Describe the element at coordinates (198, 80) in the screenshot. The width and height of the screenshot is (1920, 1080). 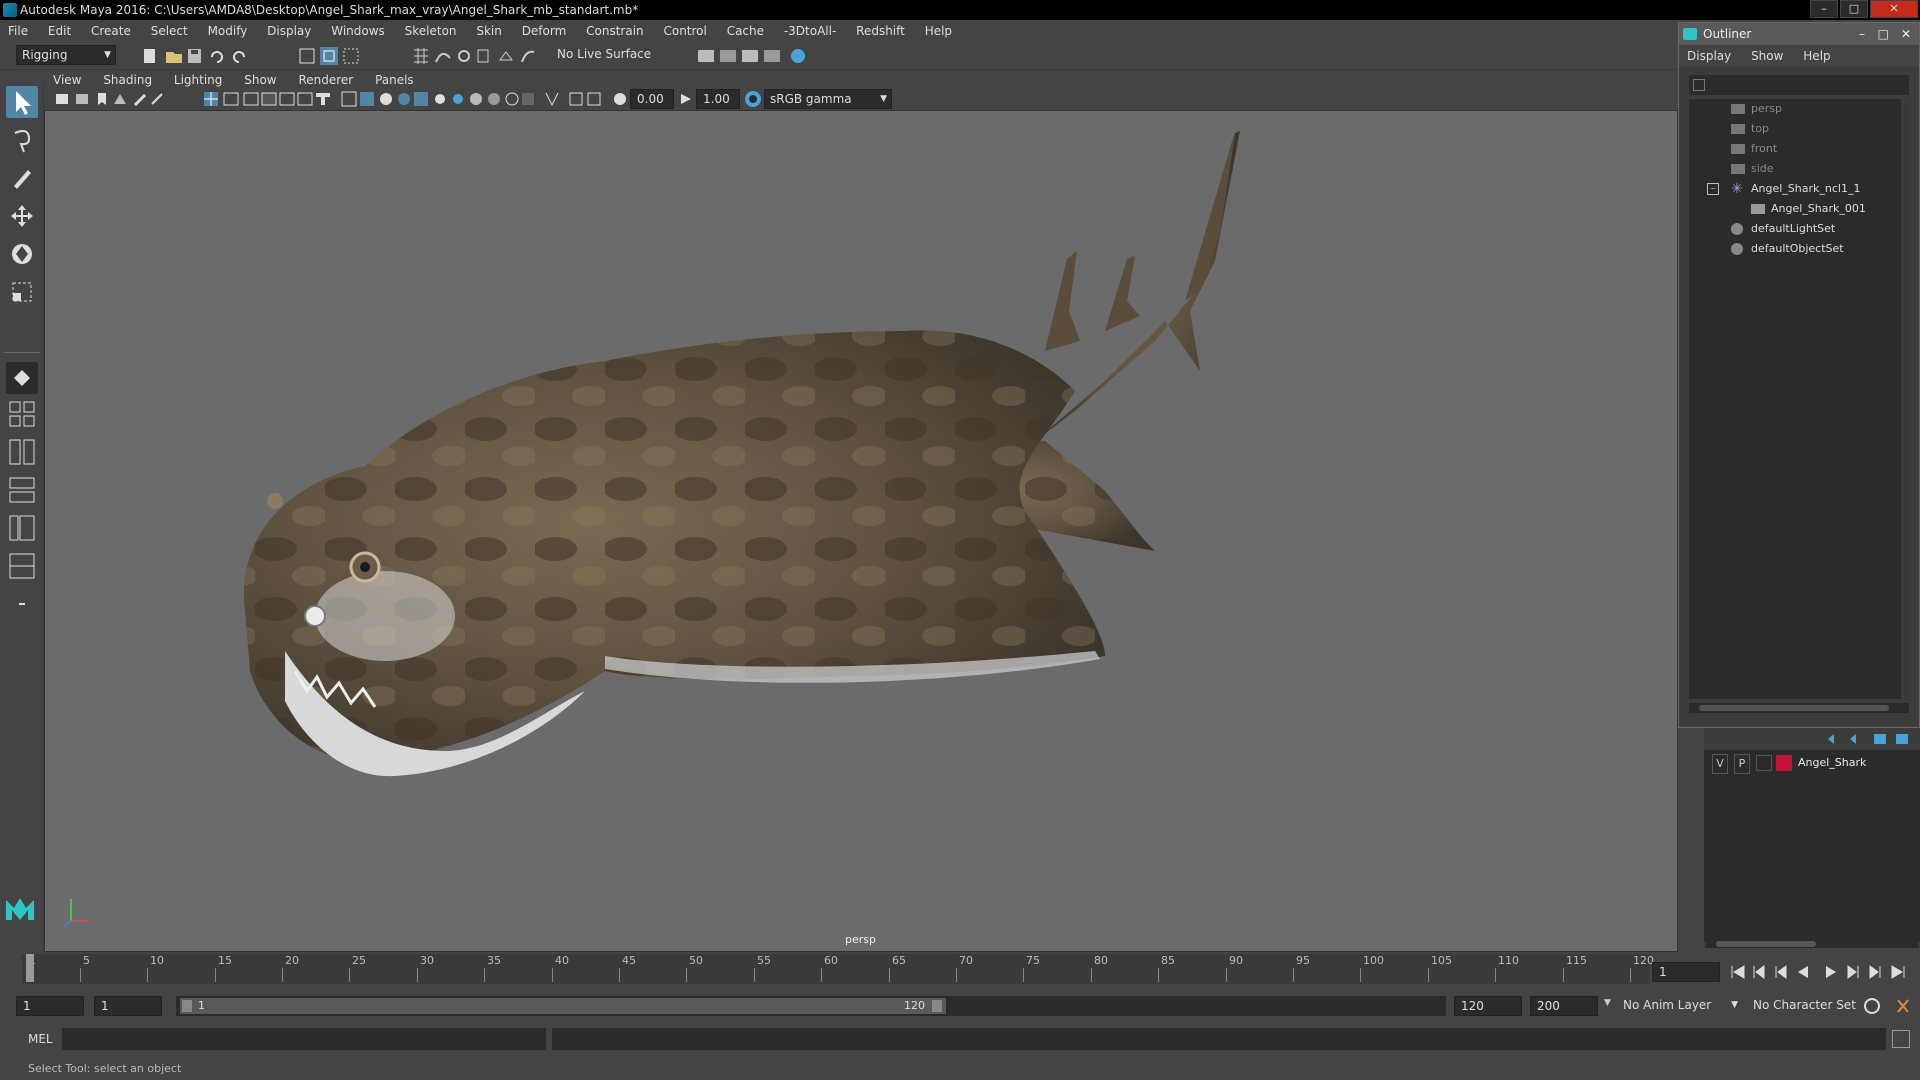
I see `viewport-menu-lighting: Lighting` at that location.